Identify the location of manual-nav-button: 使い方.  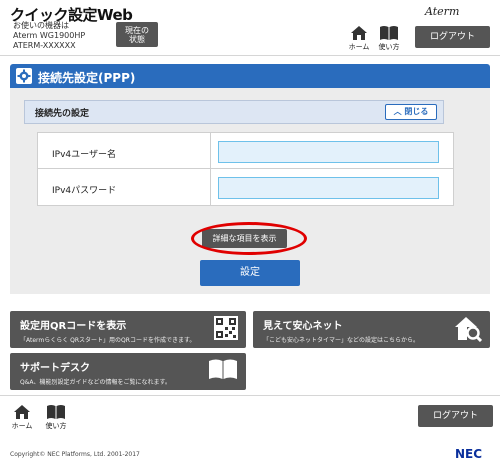
(389, 40).